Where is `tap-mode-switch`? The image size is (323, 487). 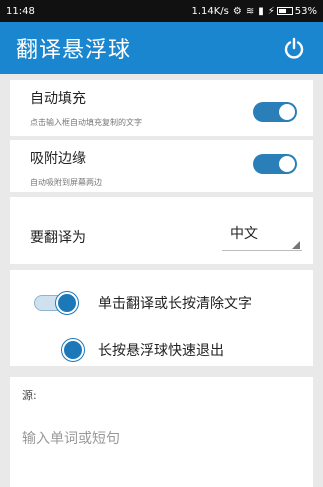
tap-mode-switch is located at coordinates (56, 303).